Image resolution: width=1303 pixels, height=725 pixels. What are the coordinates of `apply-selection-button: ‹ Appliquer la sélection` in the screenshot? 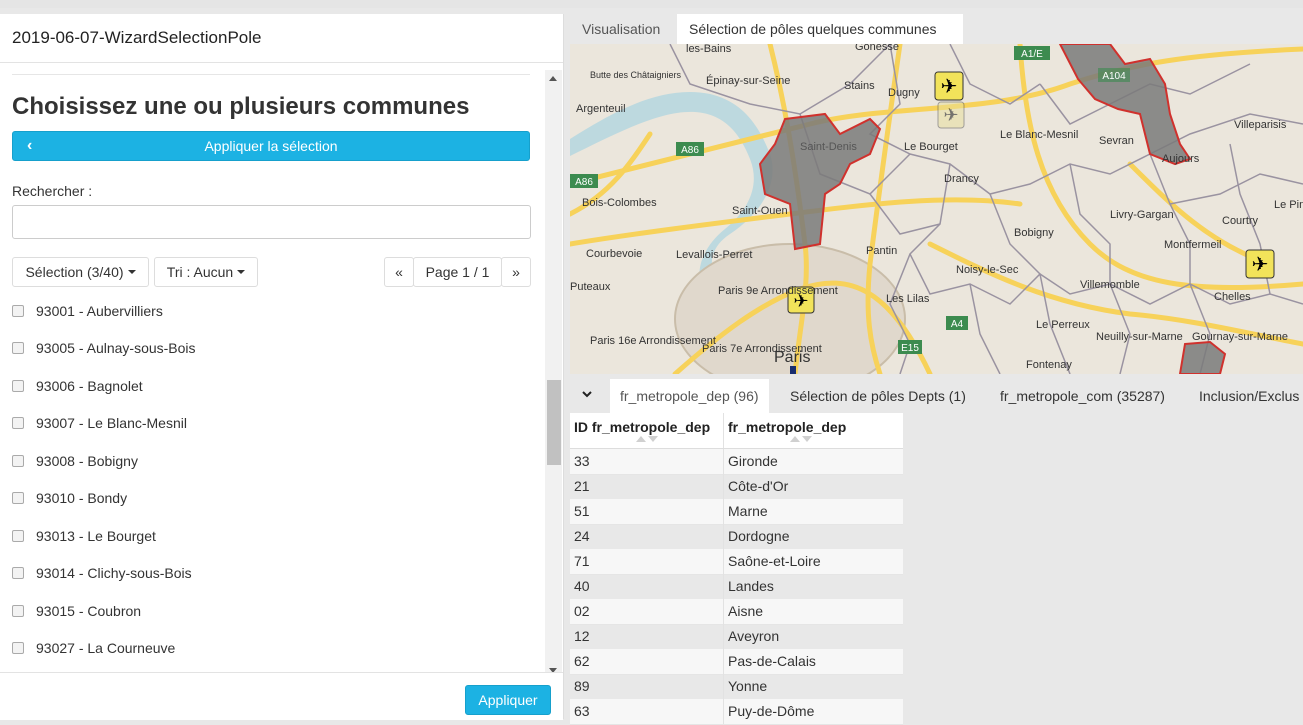 It's located at (271, 146).